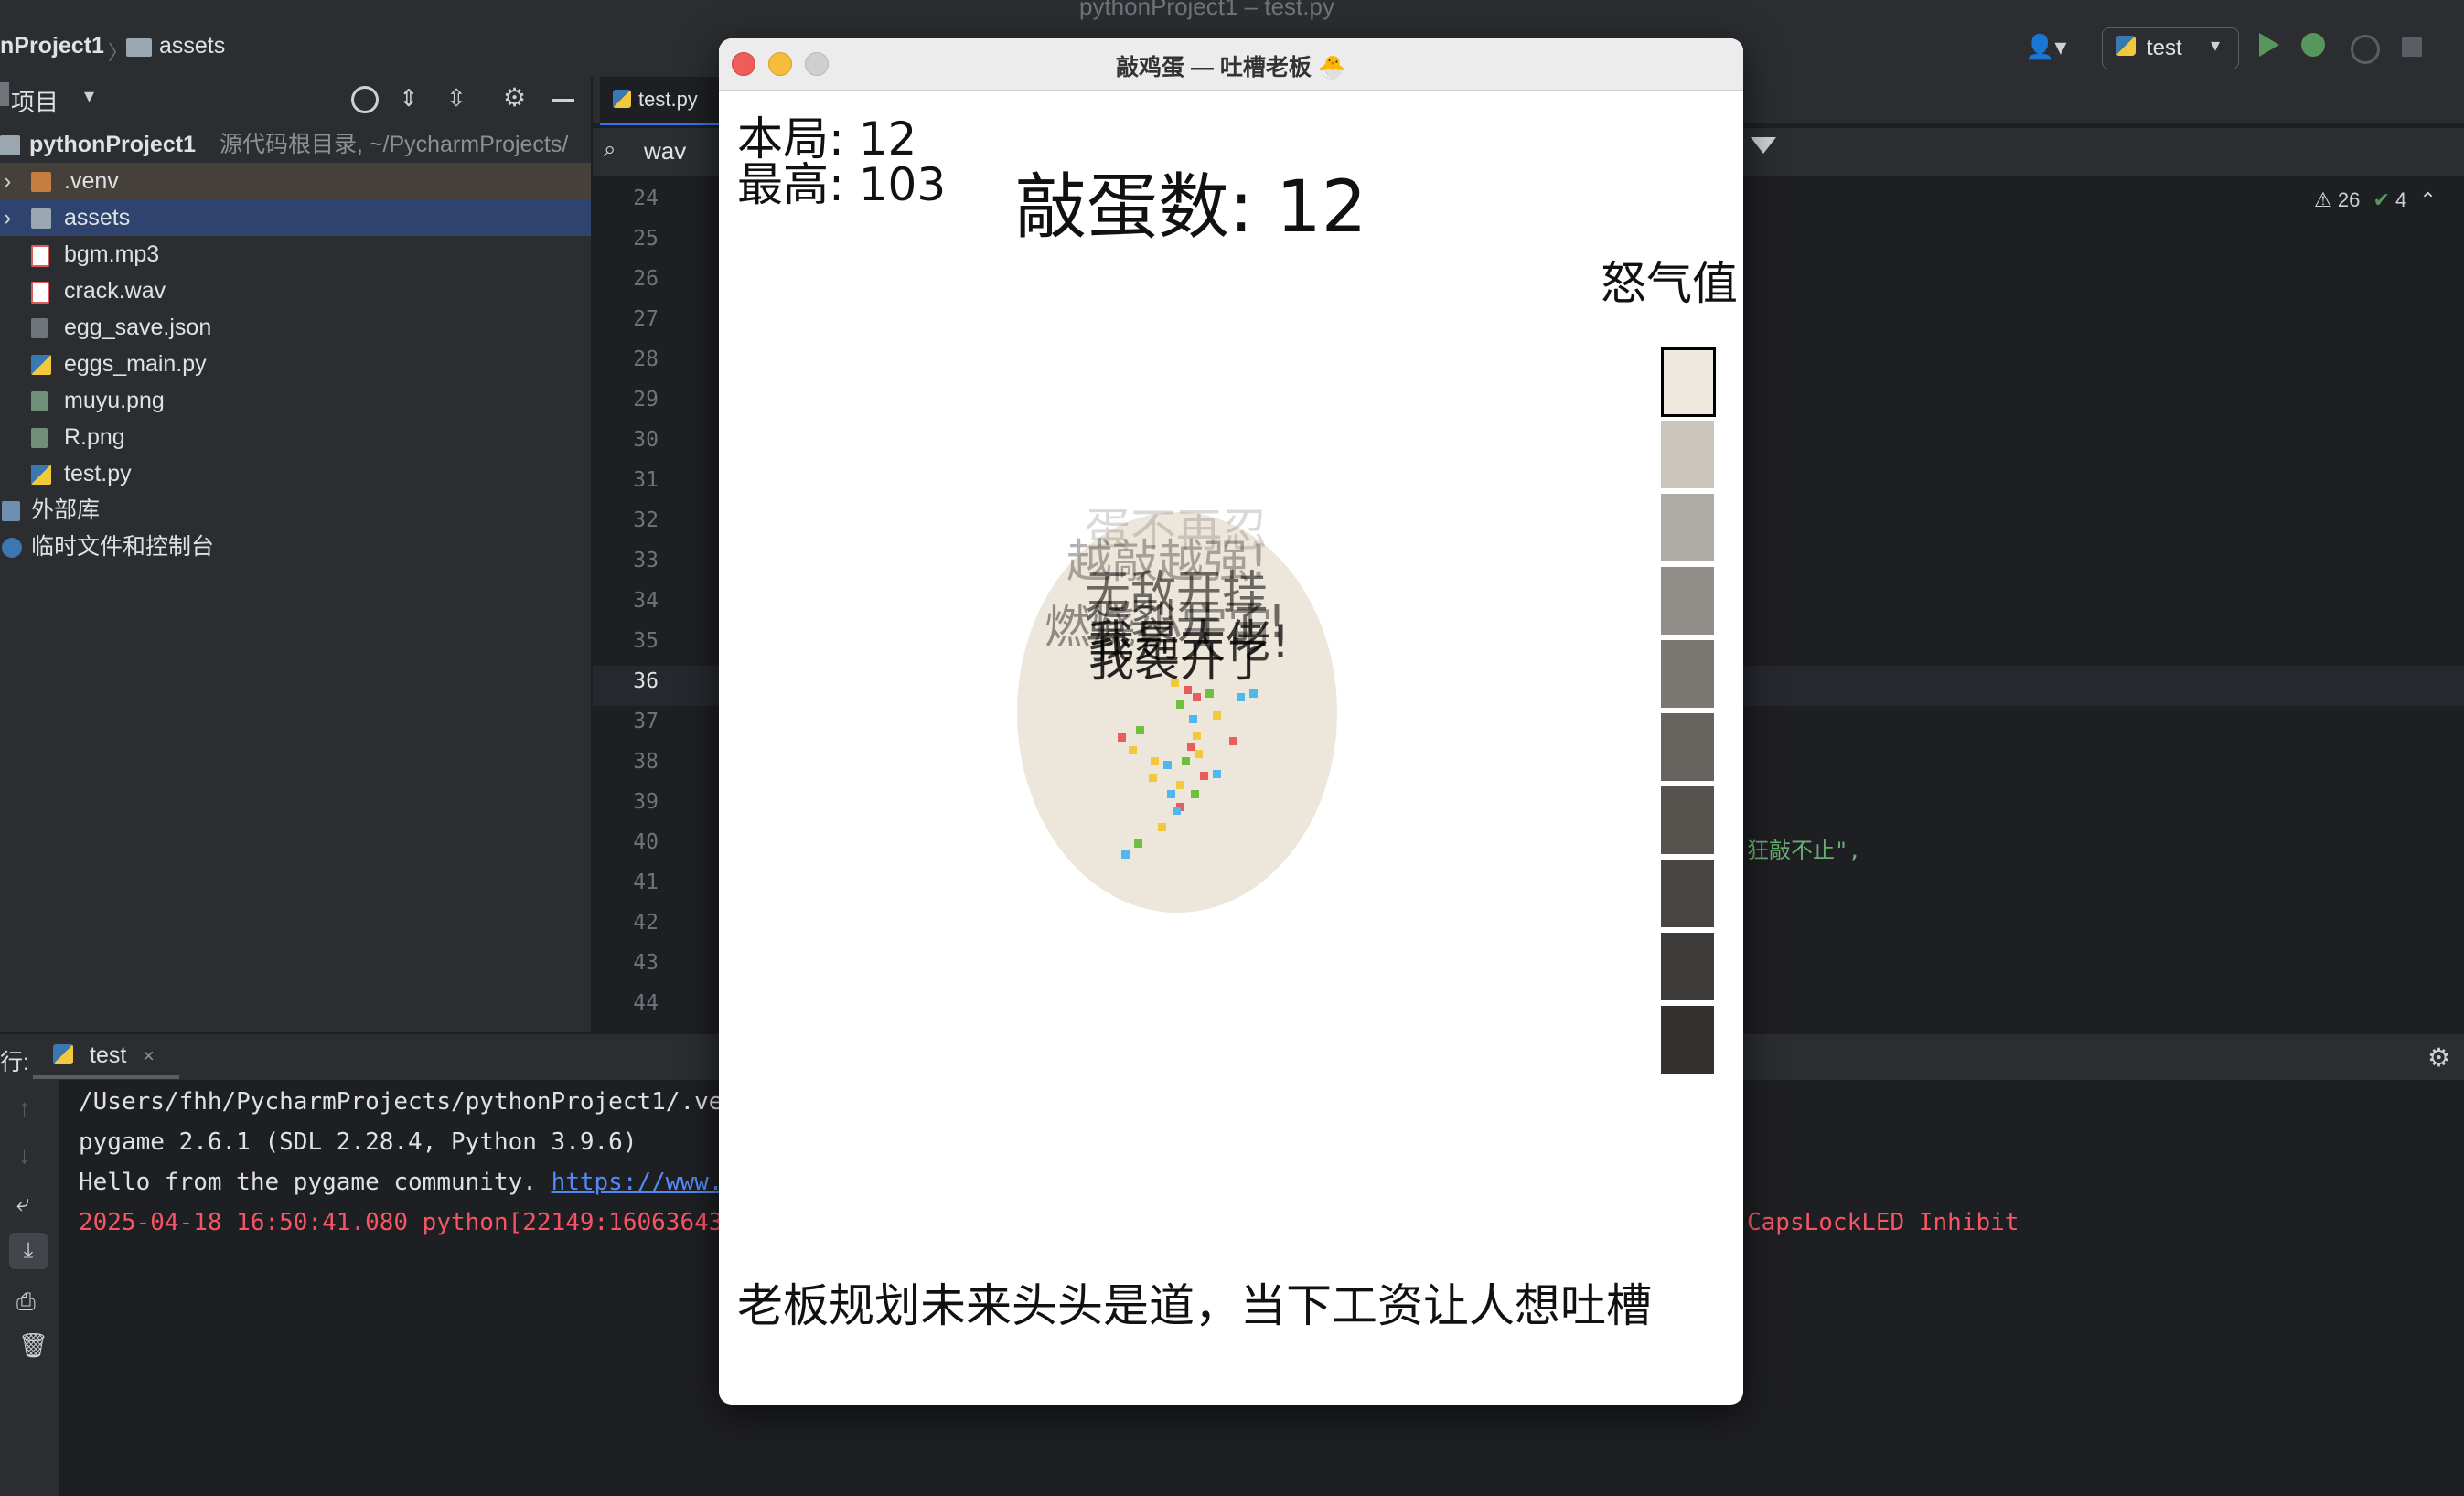 The image size is (2464, 1496). Describe the element at coordinates (1764, 145) in the screenshot. I see `filter-icon` at that location.